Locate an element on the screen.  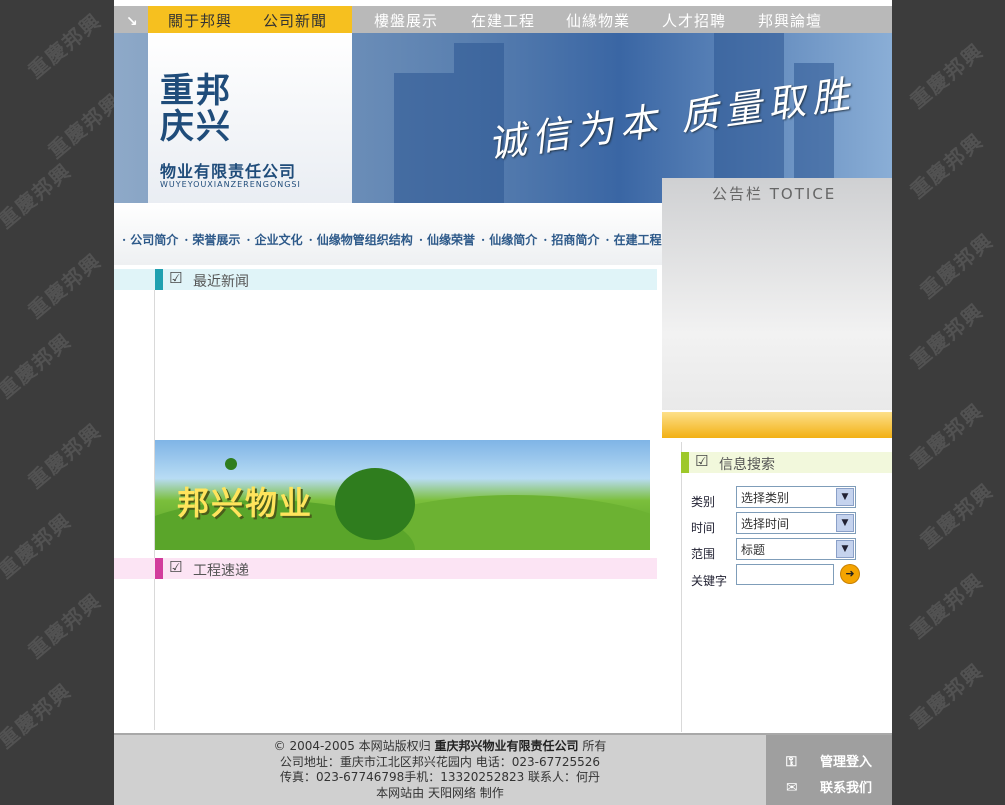
admin-login-link: ⚿ 管理登入 is located at coordinates (829, 760).